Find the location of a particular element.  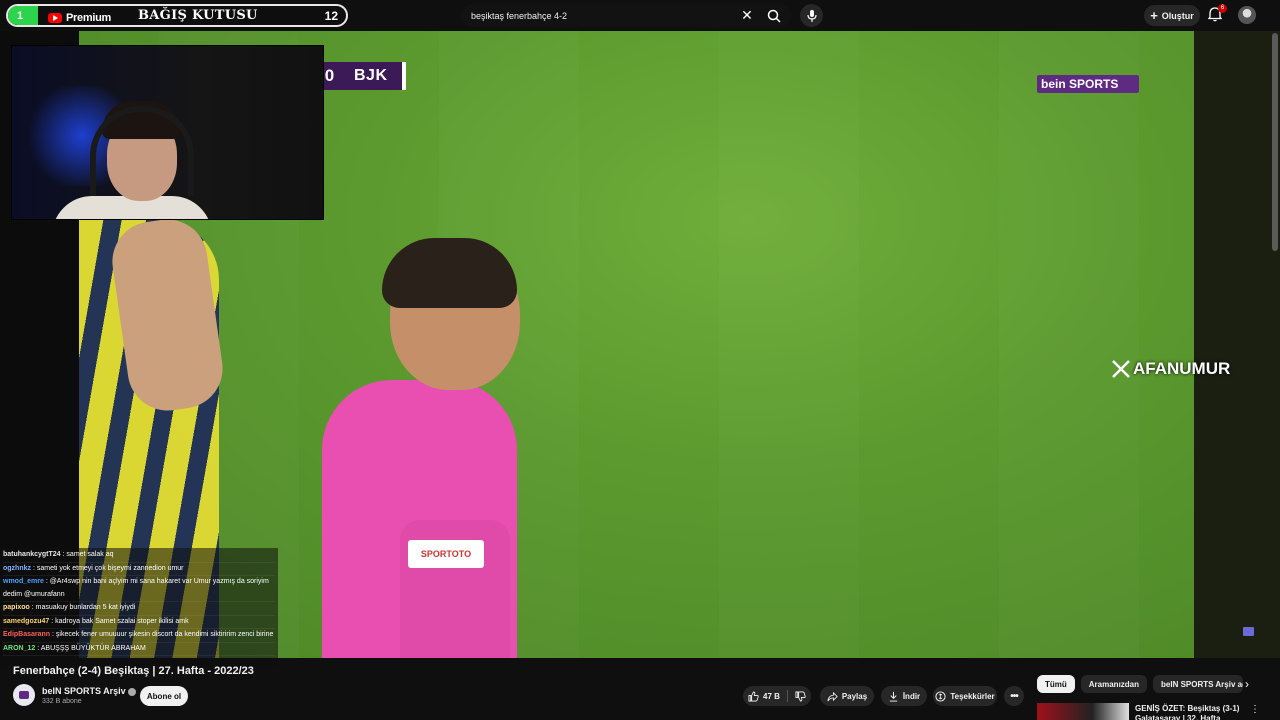

thumbs-down-icon is located at coordinates (800, 696).